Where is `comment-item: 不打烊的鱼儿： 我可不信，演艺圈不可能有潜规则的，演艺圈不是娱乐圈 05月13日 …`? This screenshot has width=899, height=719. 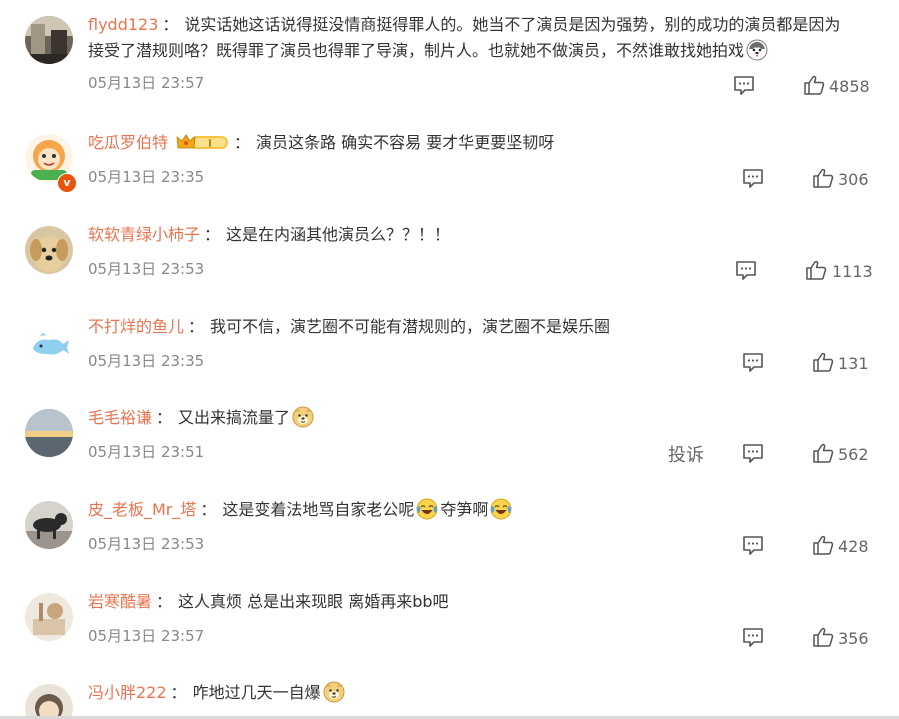 comment-item: 不打烊的鱼儿： 我可不信，演艺圈不可能有潜规则的，演艺圈不是娱乐圈 05月13日 … is located at coordinates (449, 360).